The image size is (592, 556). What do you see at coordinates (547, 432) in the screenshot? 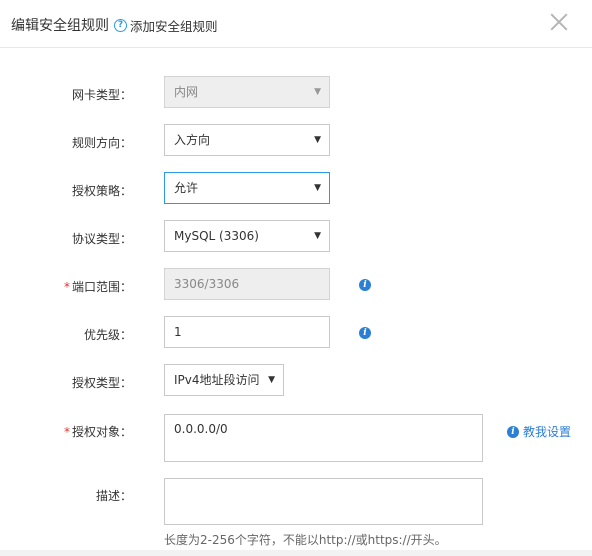
I see `teach-me-label: 教我设置` at bounding box center [547, 432].